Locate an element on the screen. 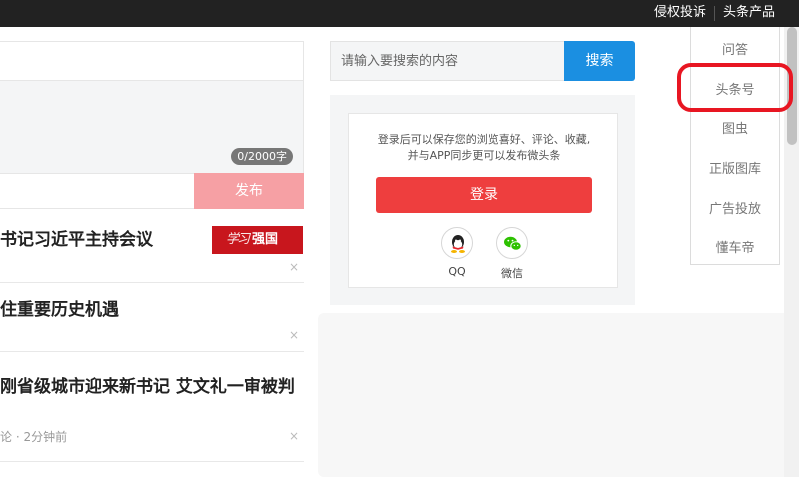  news-title: 住重要历史机遇 is located at coordinates (59, 307).